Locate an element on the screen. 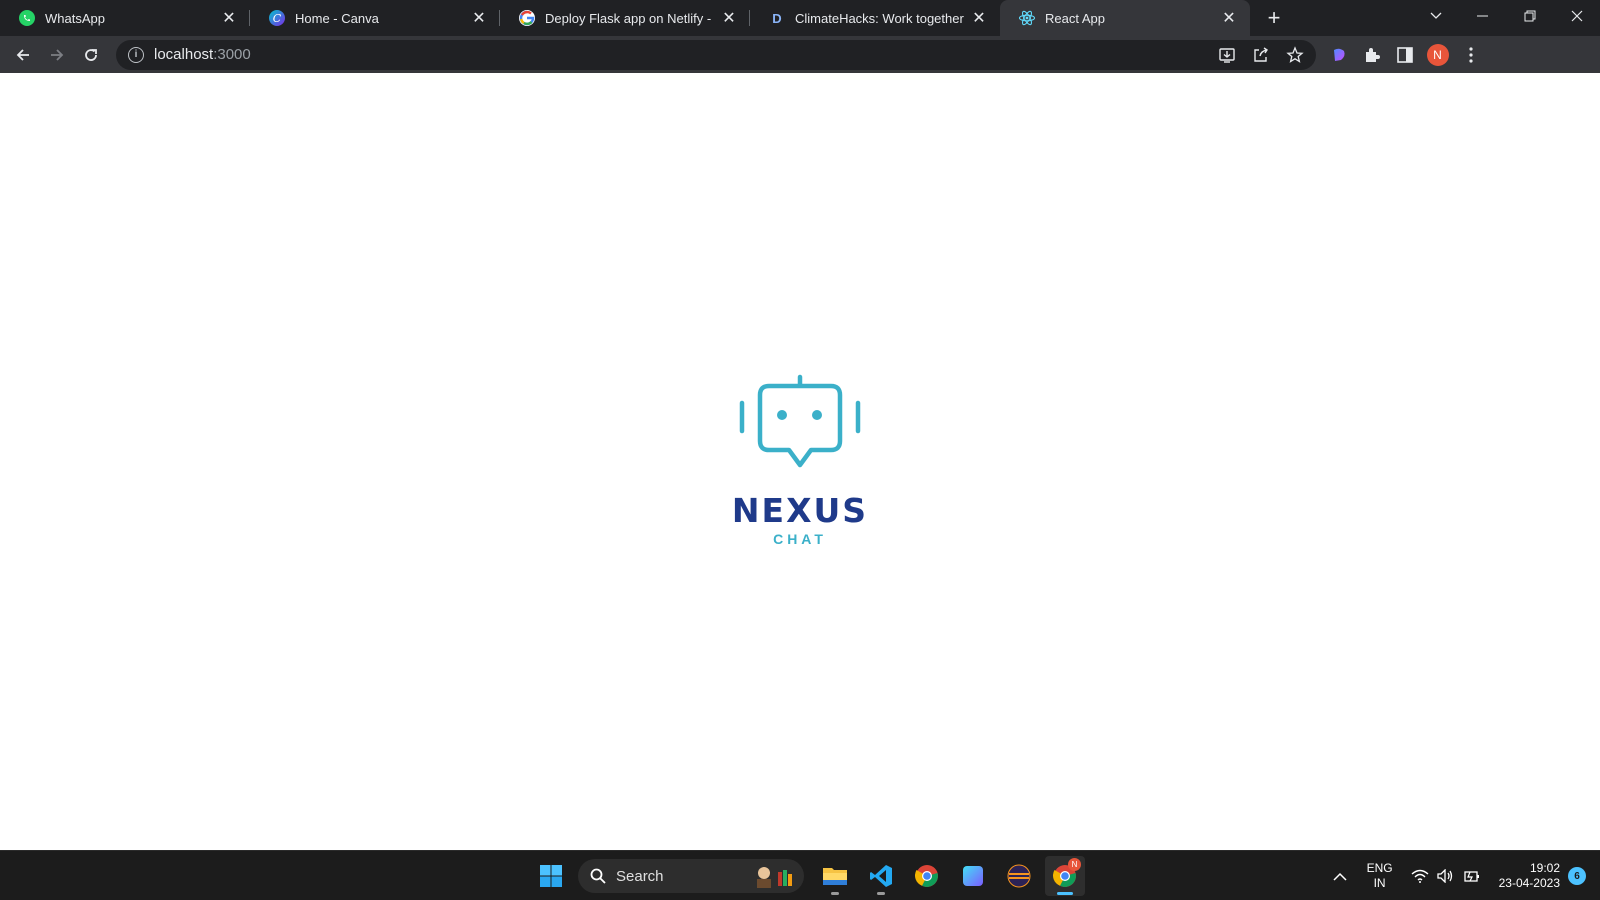  chrome-button is located at coordinates (927, 876).